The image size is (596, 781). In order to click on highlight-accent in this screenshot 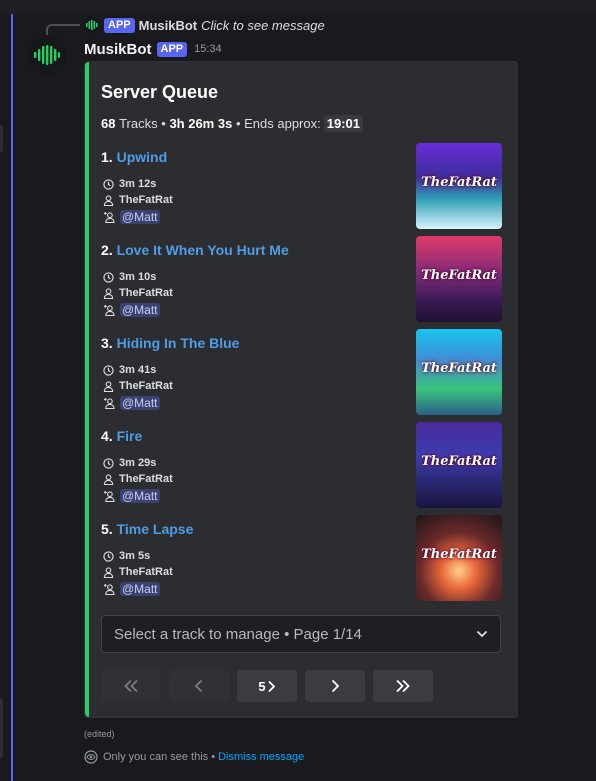, I will do `click(12, 397)`.